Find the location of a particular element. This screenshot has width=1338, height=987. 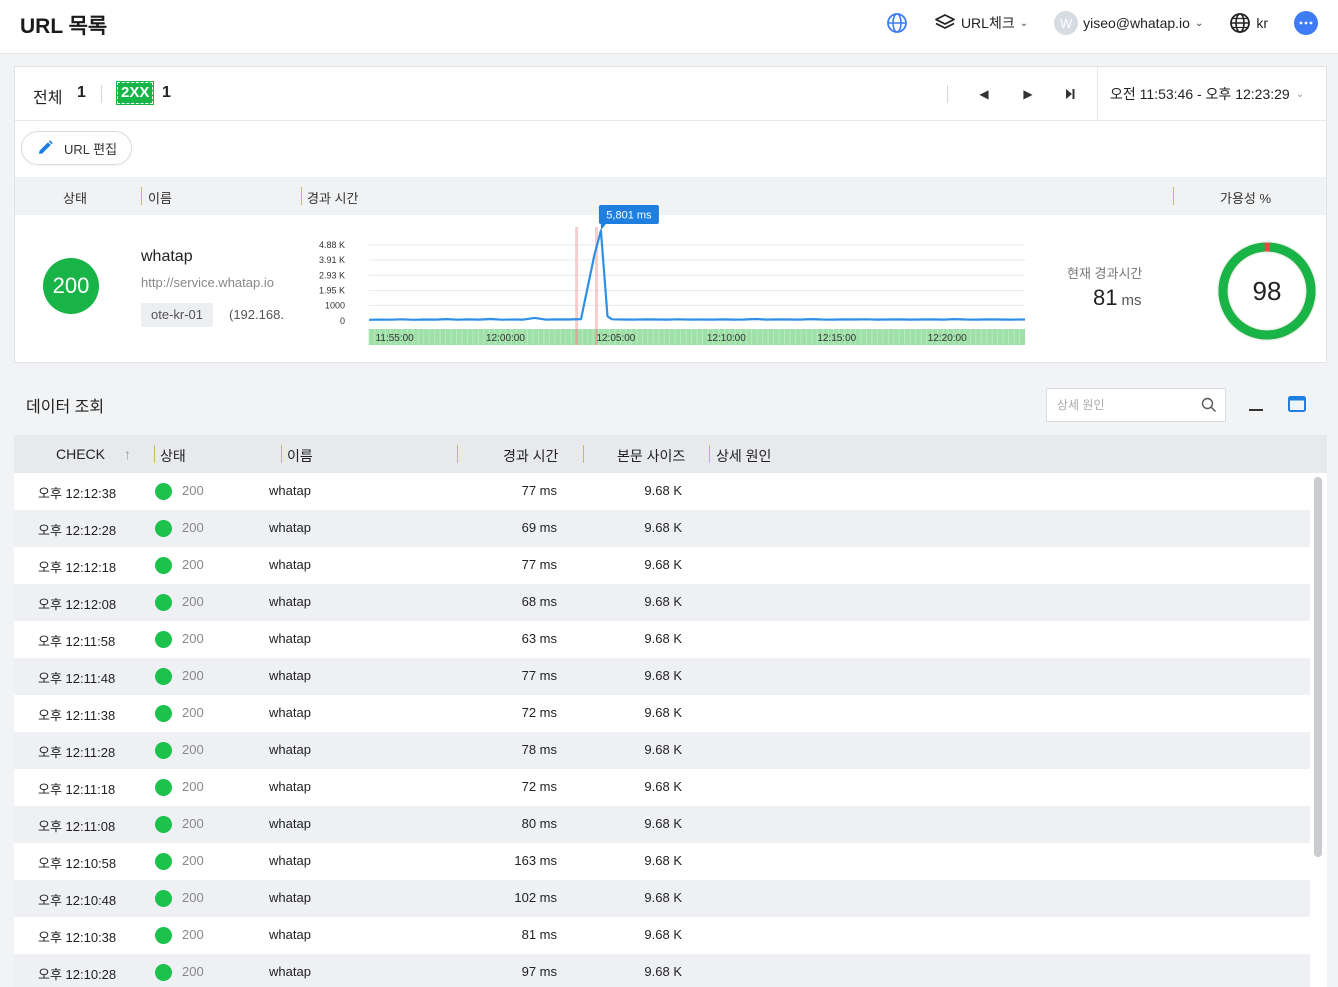

table-row: 오후 12:10:28 200 whatap 97 ms 9.68 K is located at coordinates (662, 970).